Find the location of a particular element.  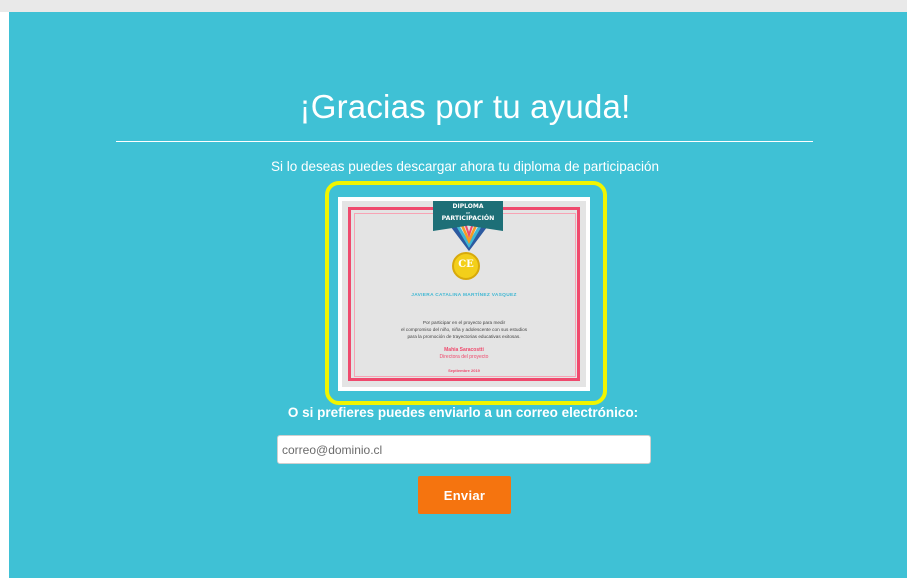

diploma-recipient: JAVIERA CATALINA MARTÍNEZ VASQUEZ is located at coordinates (464, 295).